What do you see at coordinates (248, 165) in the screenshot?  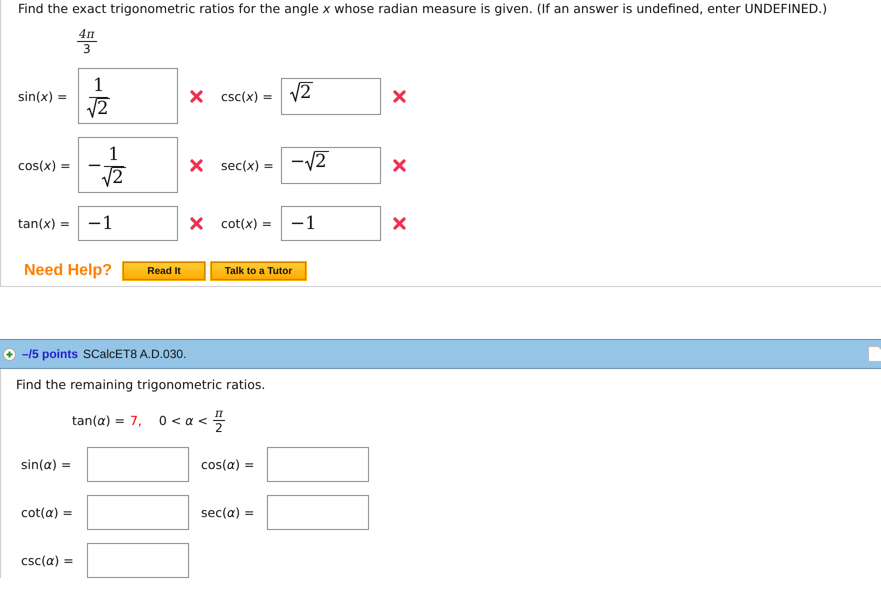 I see `function-label: sec(x) =` at bounding box center [248, 165].